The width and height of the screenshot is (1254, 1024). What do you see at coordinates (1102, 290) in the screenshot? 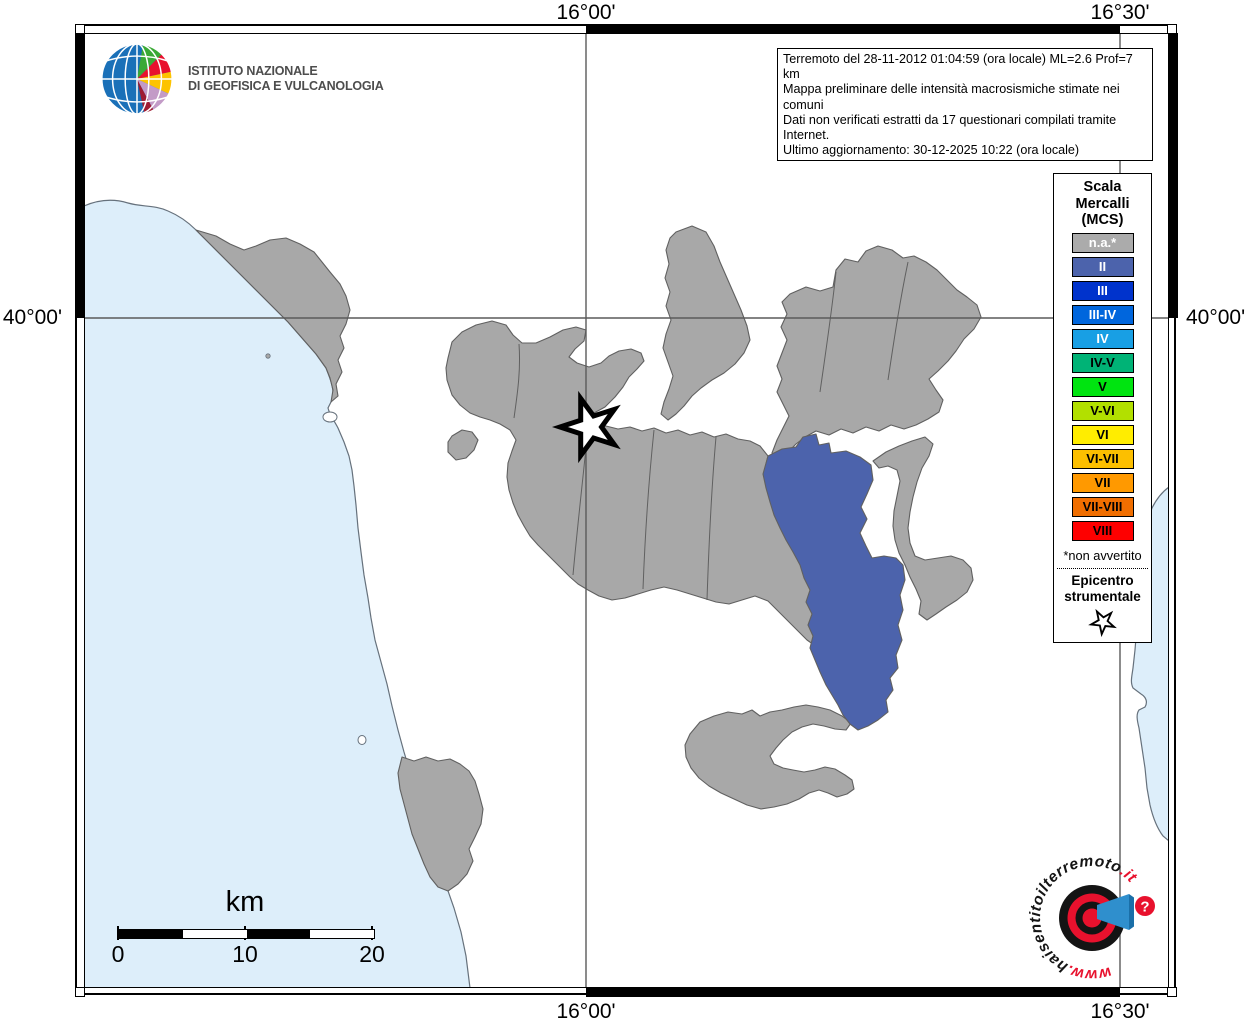
I see `legend-item-iii: III` at bounding box center [1102, 290].